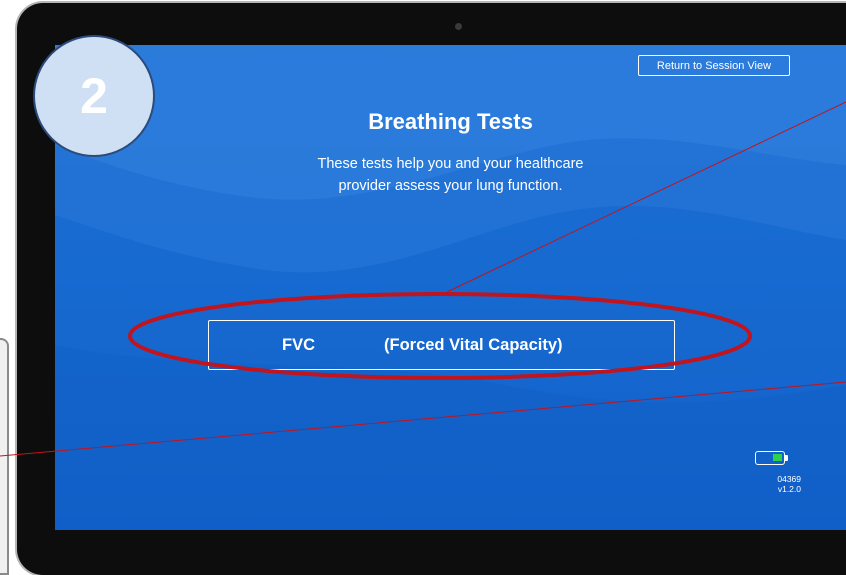 This screenshot has width=846, height=575. Describe the element at coordinates (94, 96) in the screenshot. I see `step-number-badge: 2` at that location.